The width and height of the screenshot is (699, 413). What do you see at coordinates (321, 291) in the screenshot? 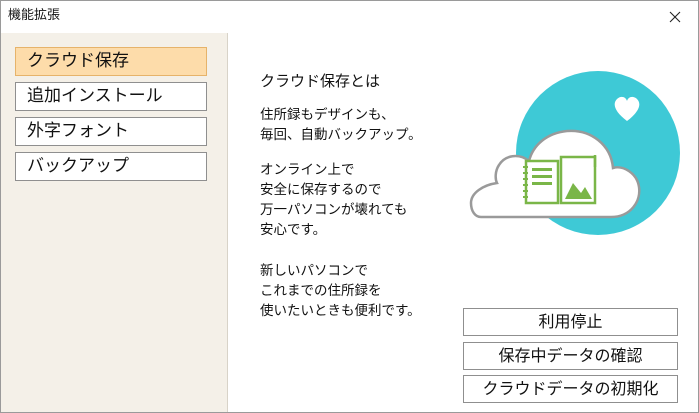
I see `description-line: これまでの住所録を` at bounding box center [321, 291].